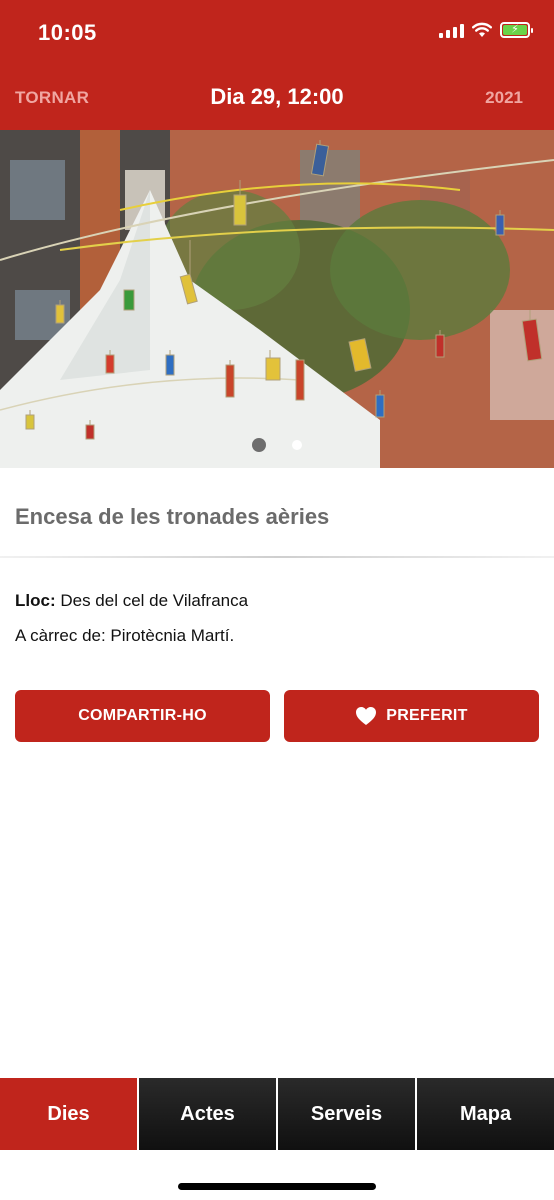 Image resolution: width=554 pixels, height=1200 pixels. Describe the element at coordinates (277, 445) in the screenshot. I see `carousel-pagination` at that location.